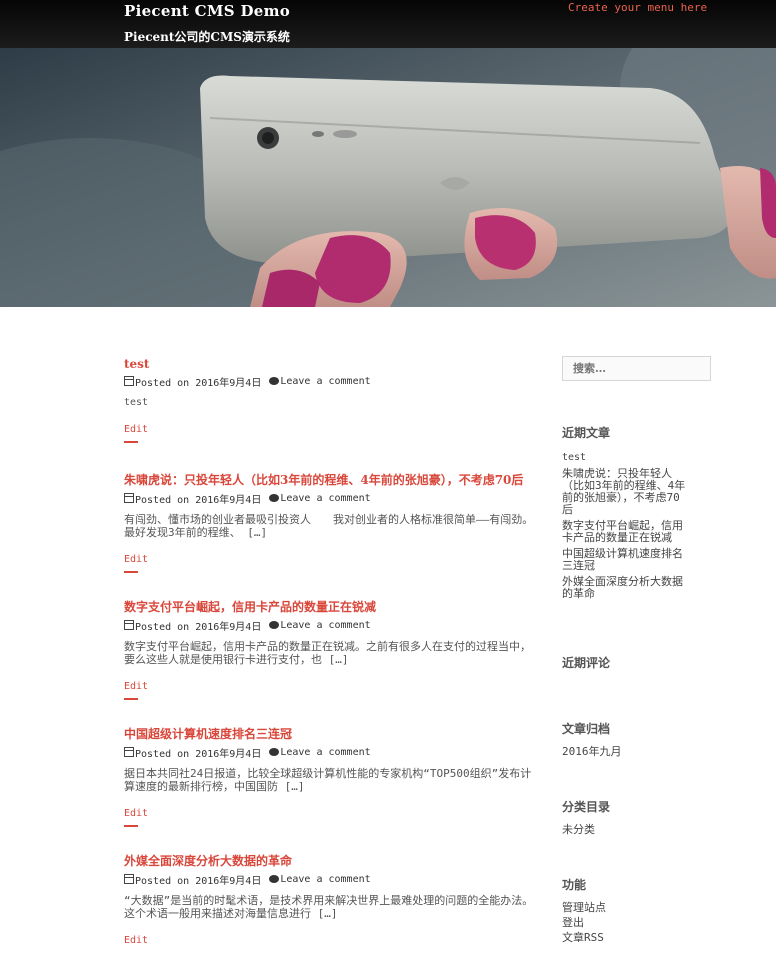  What do you see at coordinates (574, 885) in the screenshot?
I see `meta-title: 功能` at bounding box center [574, 885].